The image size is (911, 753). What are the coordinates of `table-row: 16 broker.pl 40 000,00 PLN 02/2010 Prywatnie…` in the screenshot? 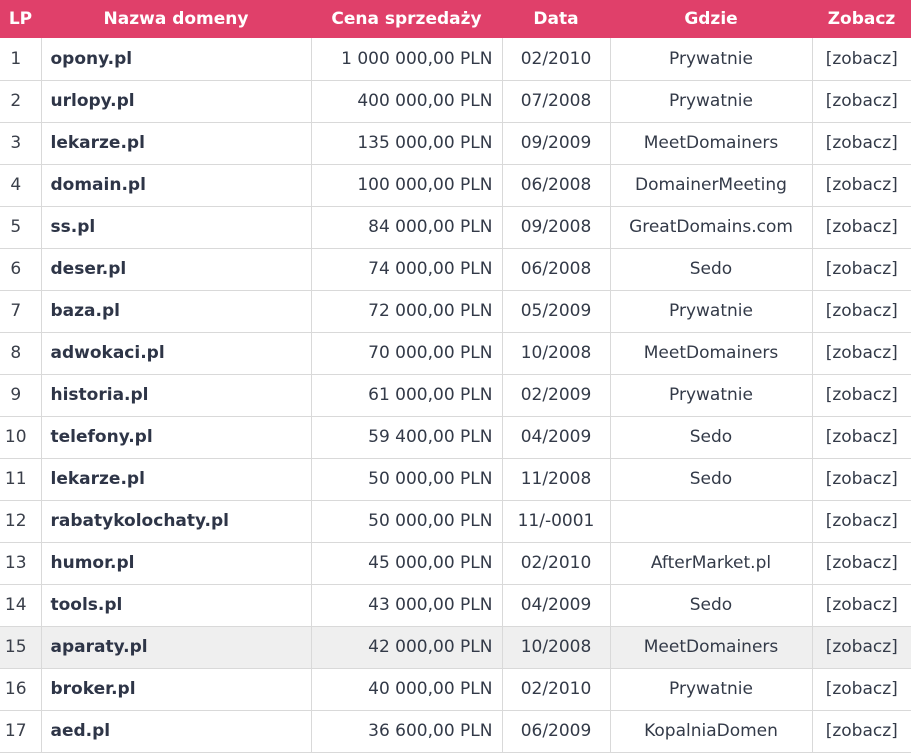 It's located at (455, 689).